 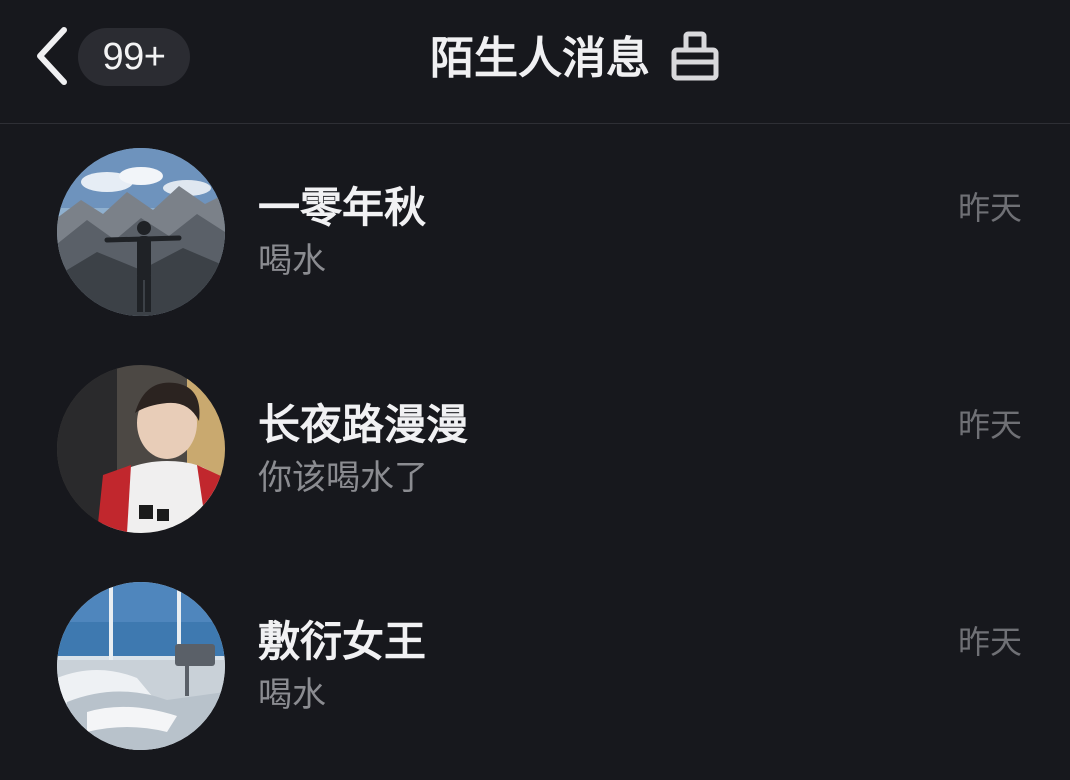 I want to click on broom-clean-icon, so click(x=695, y=56).